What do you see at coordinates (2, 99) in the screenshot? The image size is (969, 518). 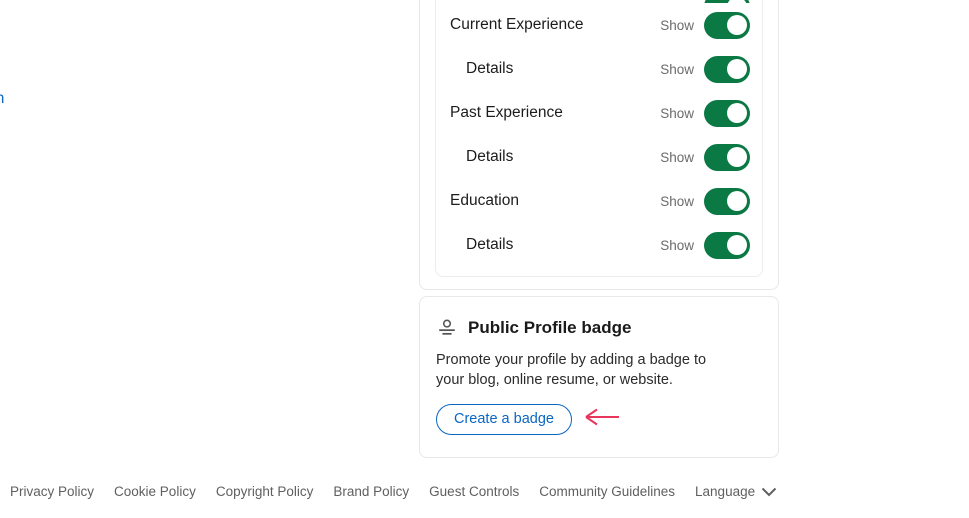 I see `left-edge-text-fragment: in` at bounding box center [2, 99].